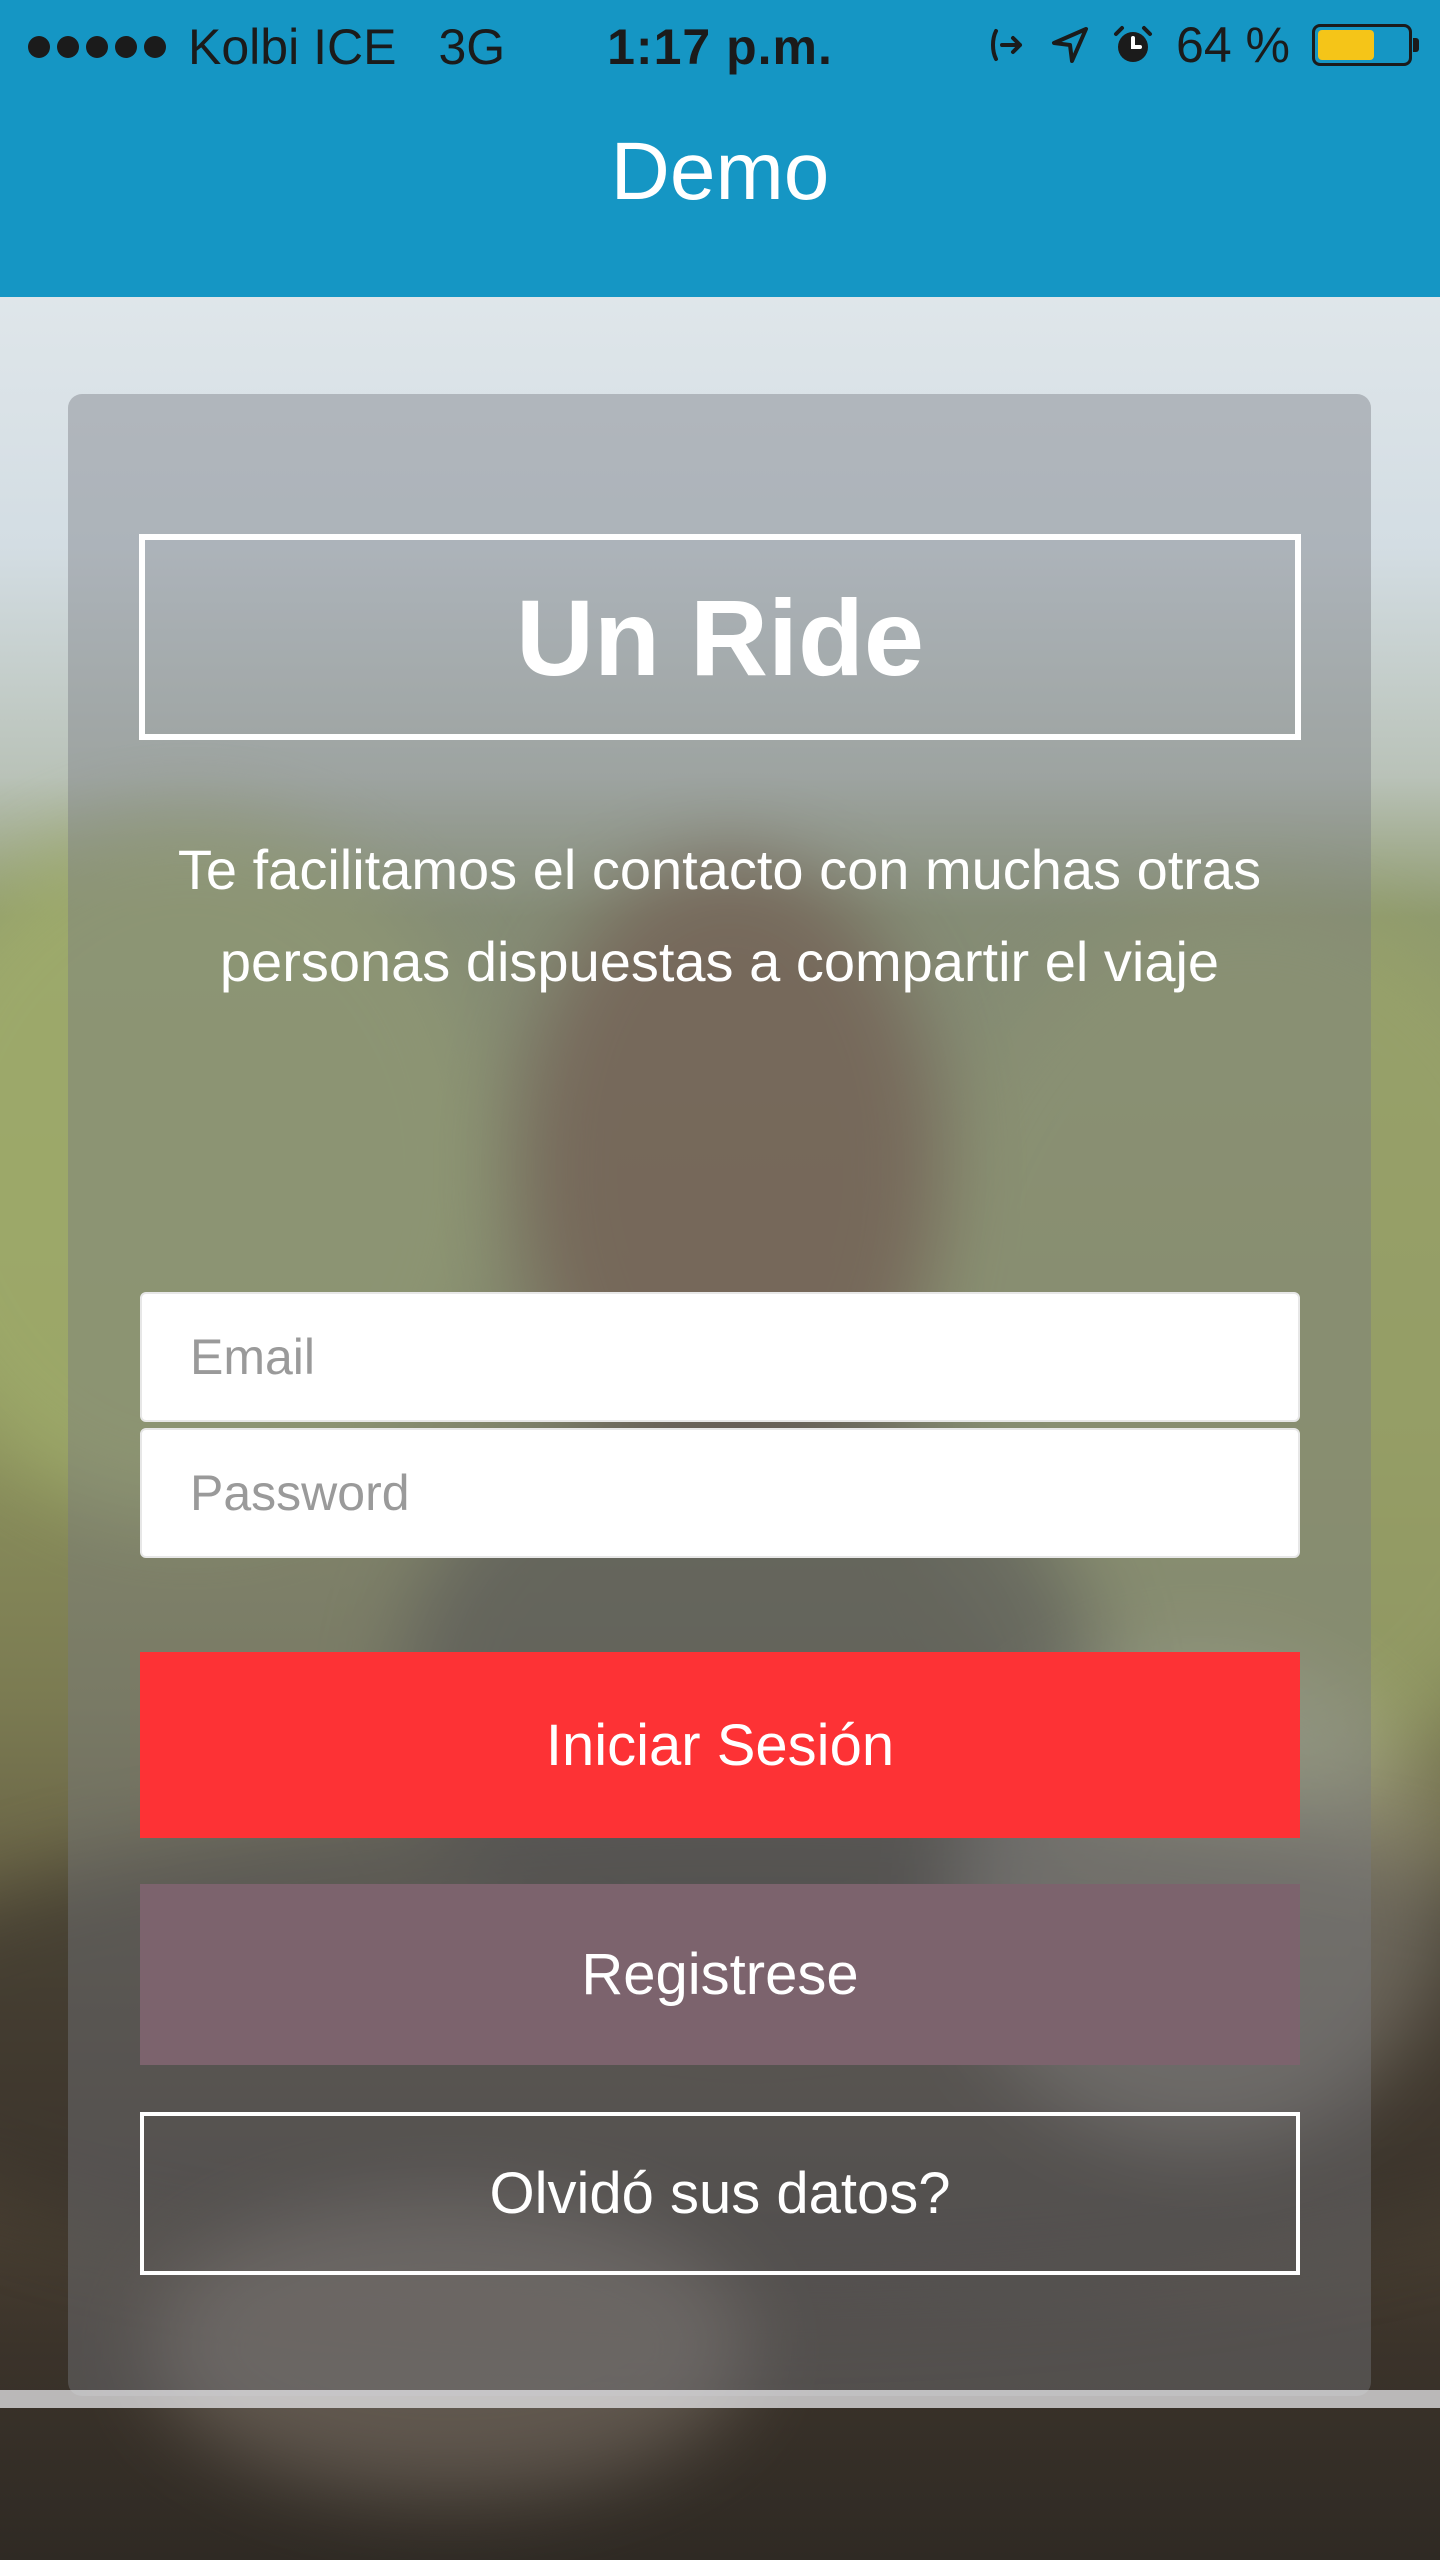 The height and width of the screenshot is (2560, 1440). I want to click on email-placeholder: Email, so click(253, 1357).